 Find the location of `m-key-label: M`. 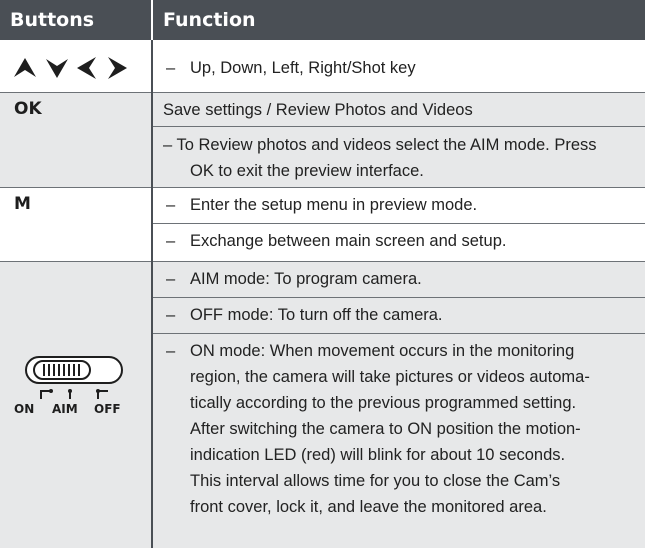

m-key-label: M is located at coordinates (22, 204).